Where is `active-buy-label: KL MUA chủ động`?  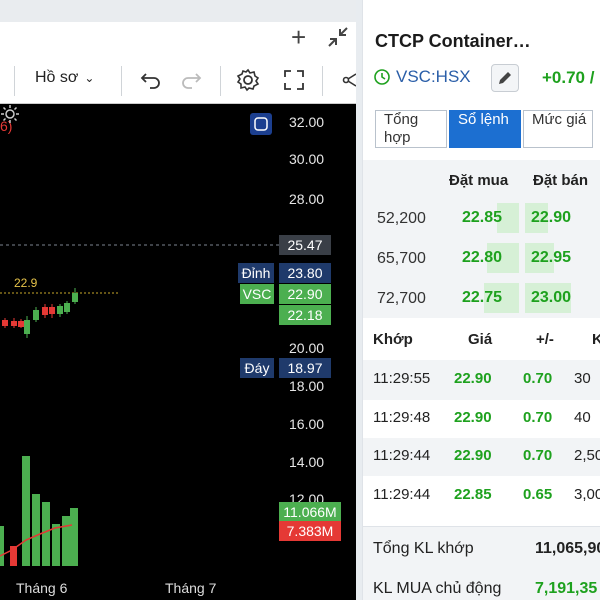
active-buy-label: KL MUA chủ động is located at coordinates (437, 588).